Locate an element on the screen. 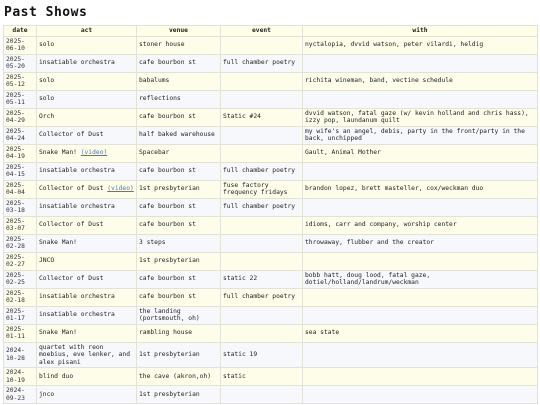 The width and height of the screenshot is (540, 405). table-row: 2024-09-23 jnco 1st presbyterian is located at coordinates (270, 394).